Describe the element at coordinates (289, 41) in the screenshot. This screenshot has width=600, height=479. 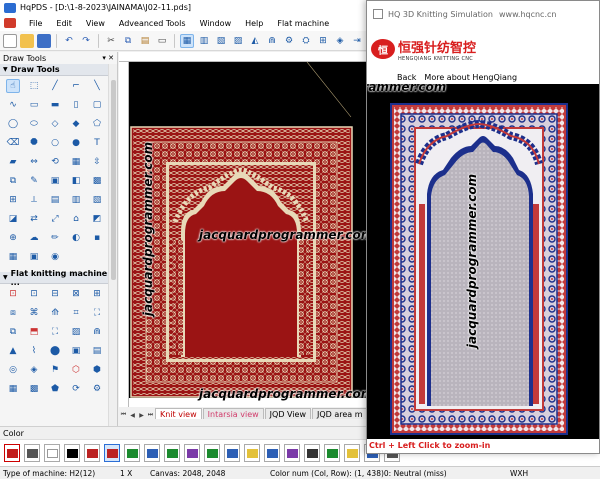
I see `process-icon: ⚙` at that location.